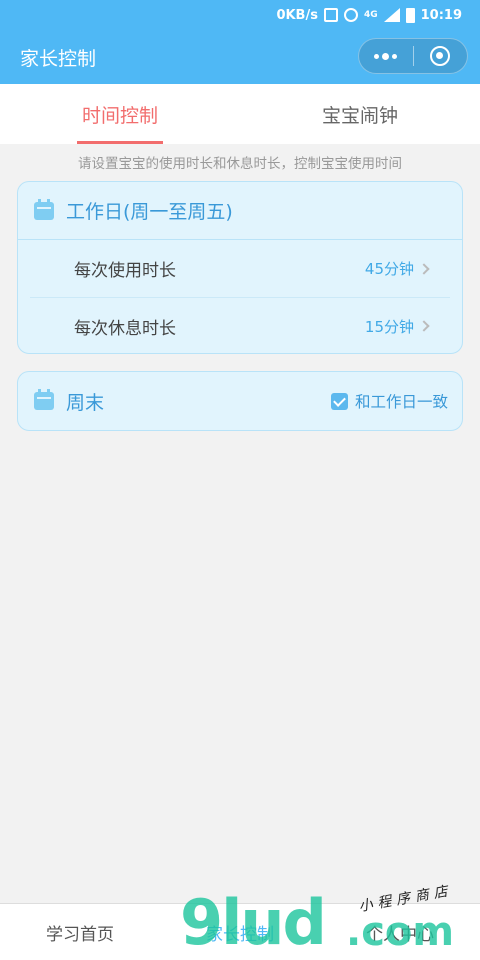 The width and height of the screenshot is (480, 960). I want to click on tab-baby-alarm: 宝宝闹钟, so click(360, 114).